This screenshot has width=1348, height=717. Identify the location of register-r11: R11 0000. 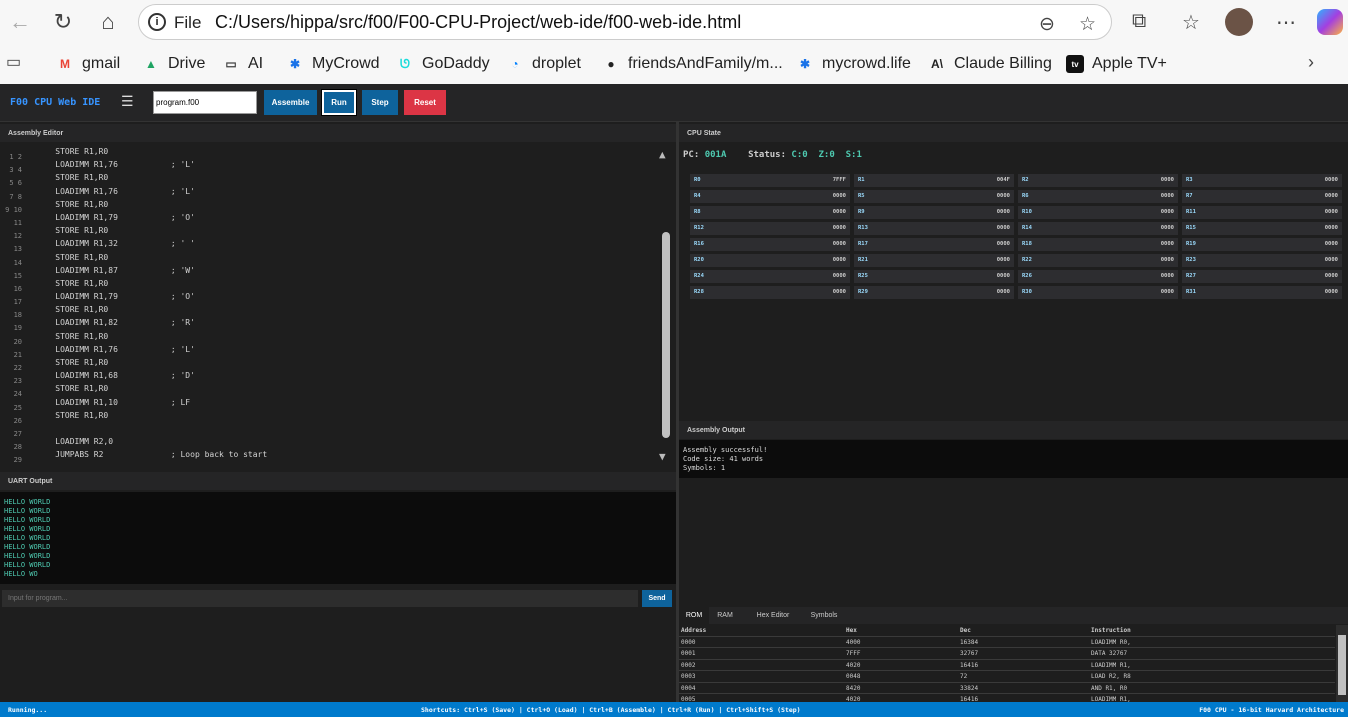
(1262, 212).